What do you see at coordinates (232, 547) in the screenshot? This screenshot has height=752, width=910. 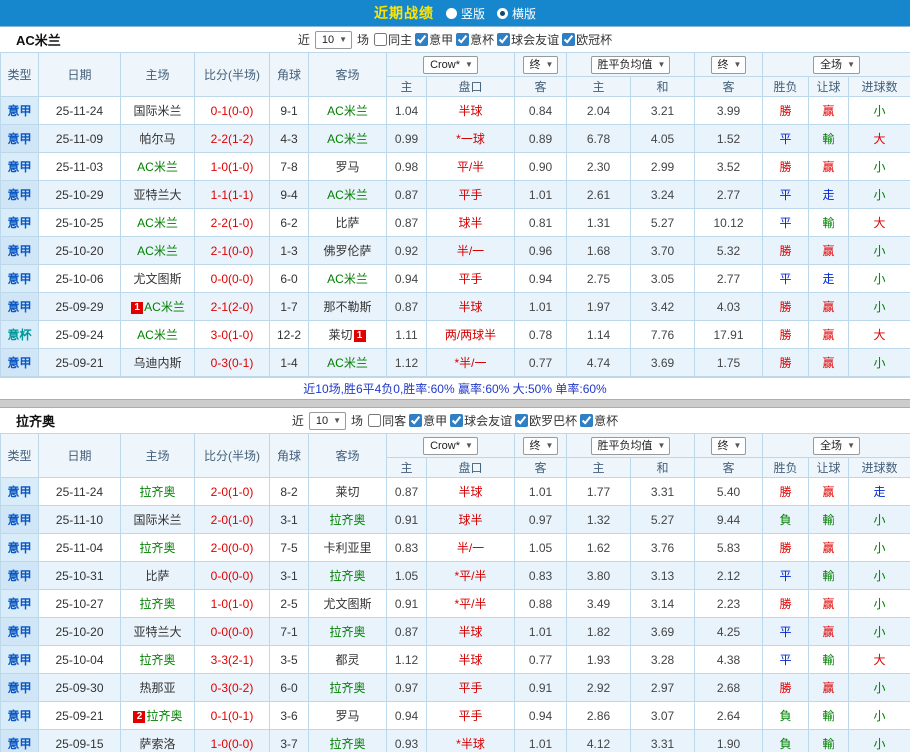 I see `score-cell: 2-0(0-0)` at bounding box center [232, 547].